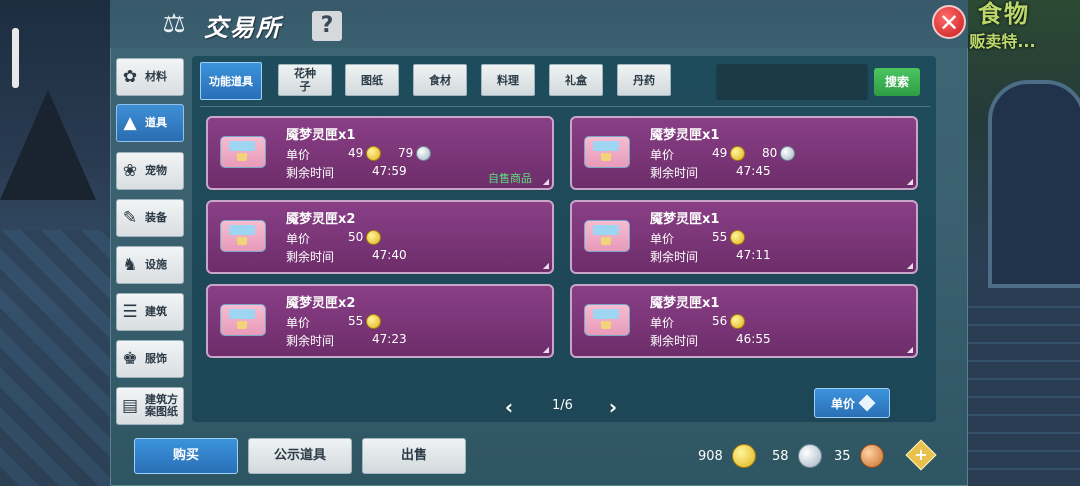 The image size is (1080, 486). I want to click on tab-cooking: 料理, so click(508, 80).